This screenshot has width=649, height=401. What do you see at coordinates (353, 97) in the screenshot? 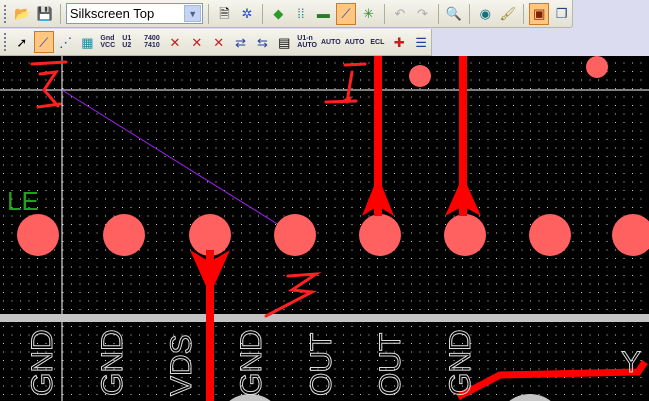
I see `annotation-1-text: 1` at bounding box center [353, 97].